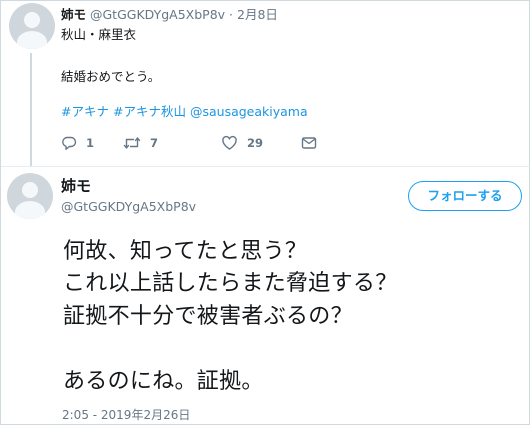  What do you see at coordinates (265, 166) in the screenshot?
I see `divider` at bounding box center [265, 166].